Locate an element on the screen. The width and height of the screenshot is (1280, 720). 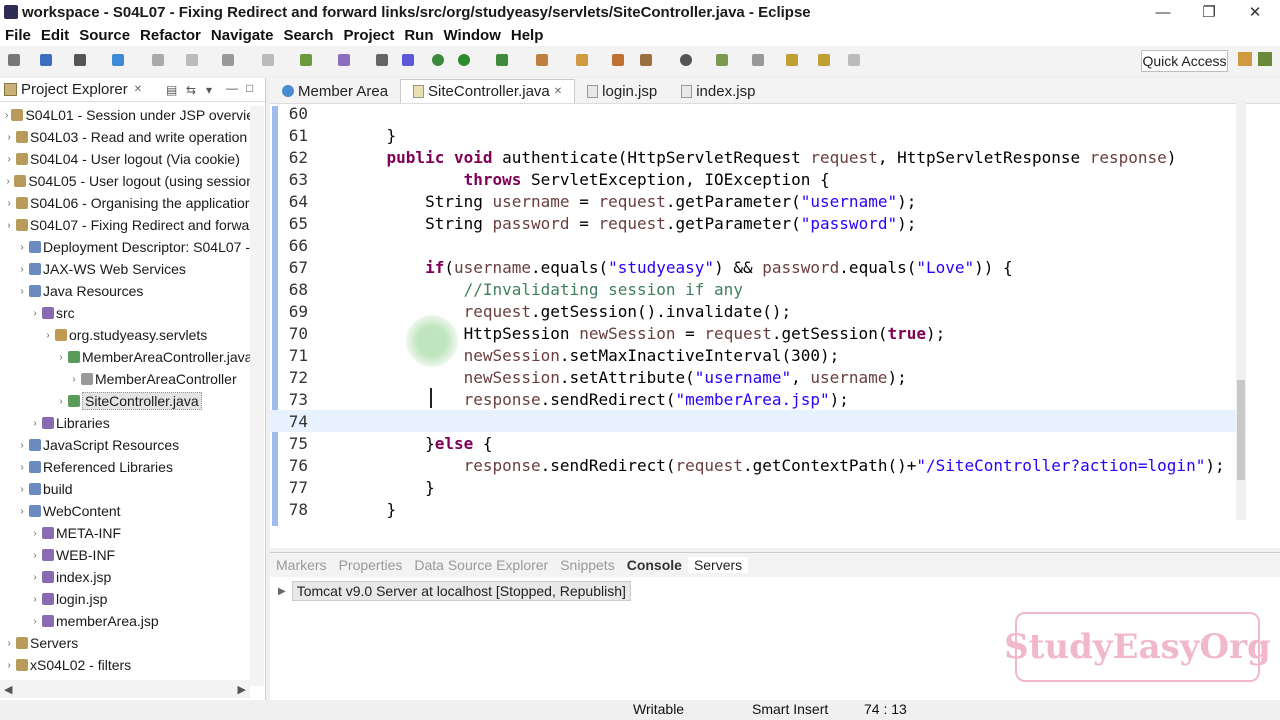
annotation-icon is located at coordinates (758, 60).